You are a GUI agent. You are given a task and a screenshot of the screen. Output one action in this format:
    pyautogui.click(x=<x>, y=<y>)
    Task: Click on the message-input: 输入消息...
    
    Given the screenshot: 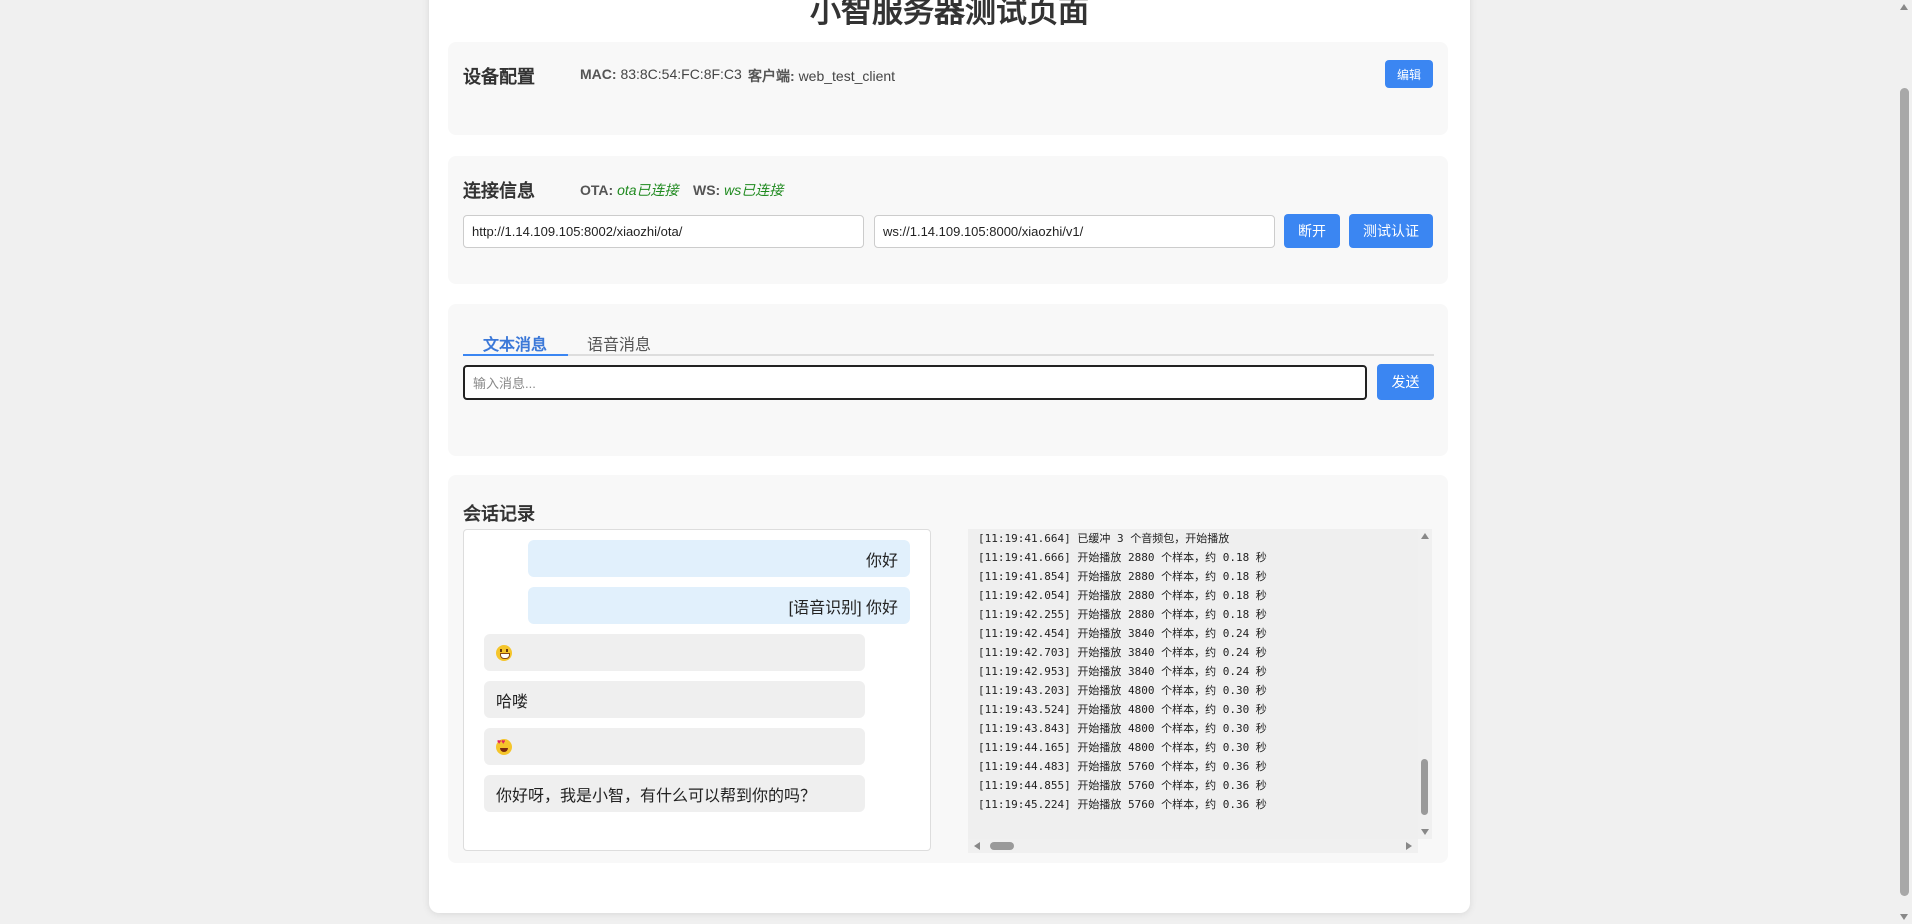 What is the action you would take?
    pyautogui.click(x=915, y=382)
    